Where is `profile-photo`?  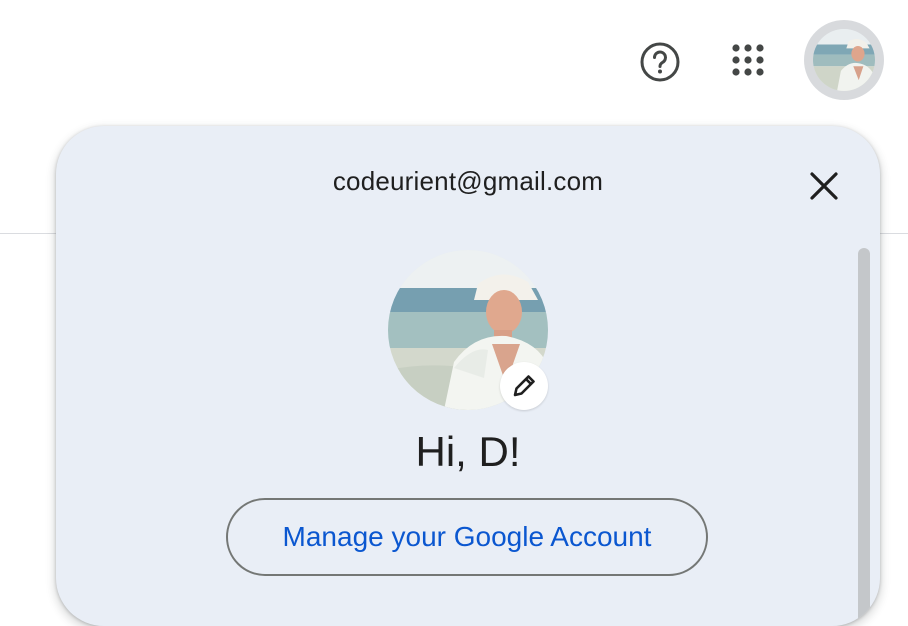
profile-photo is located at coordinates (844, 60).